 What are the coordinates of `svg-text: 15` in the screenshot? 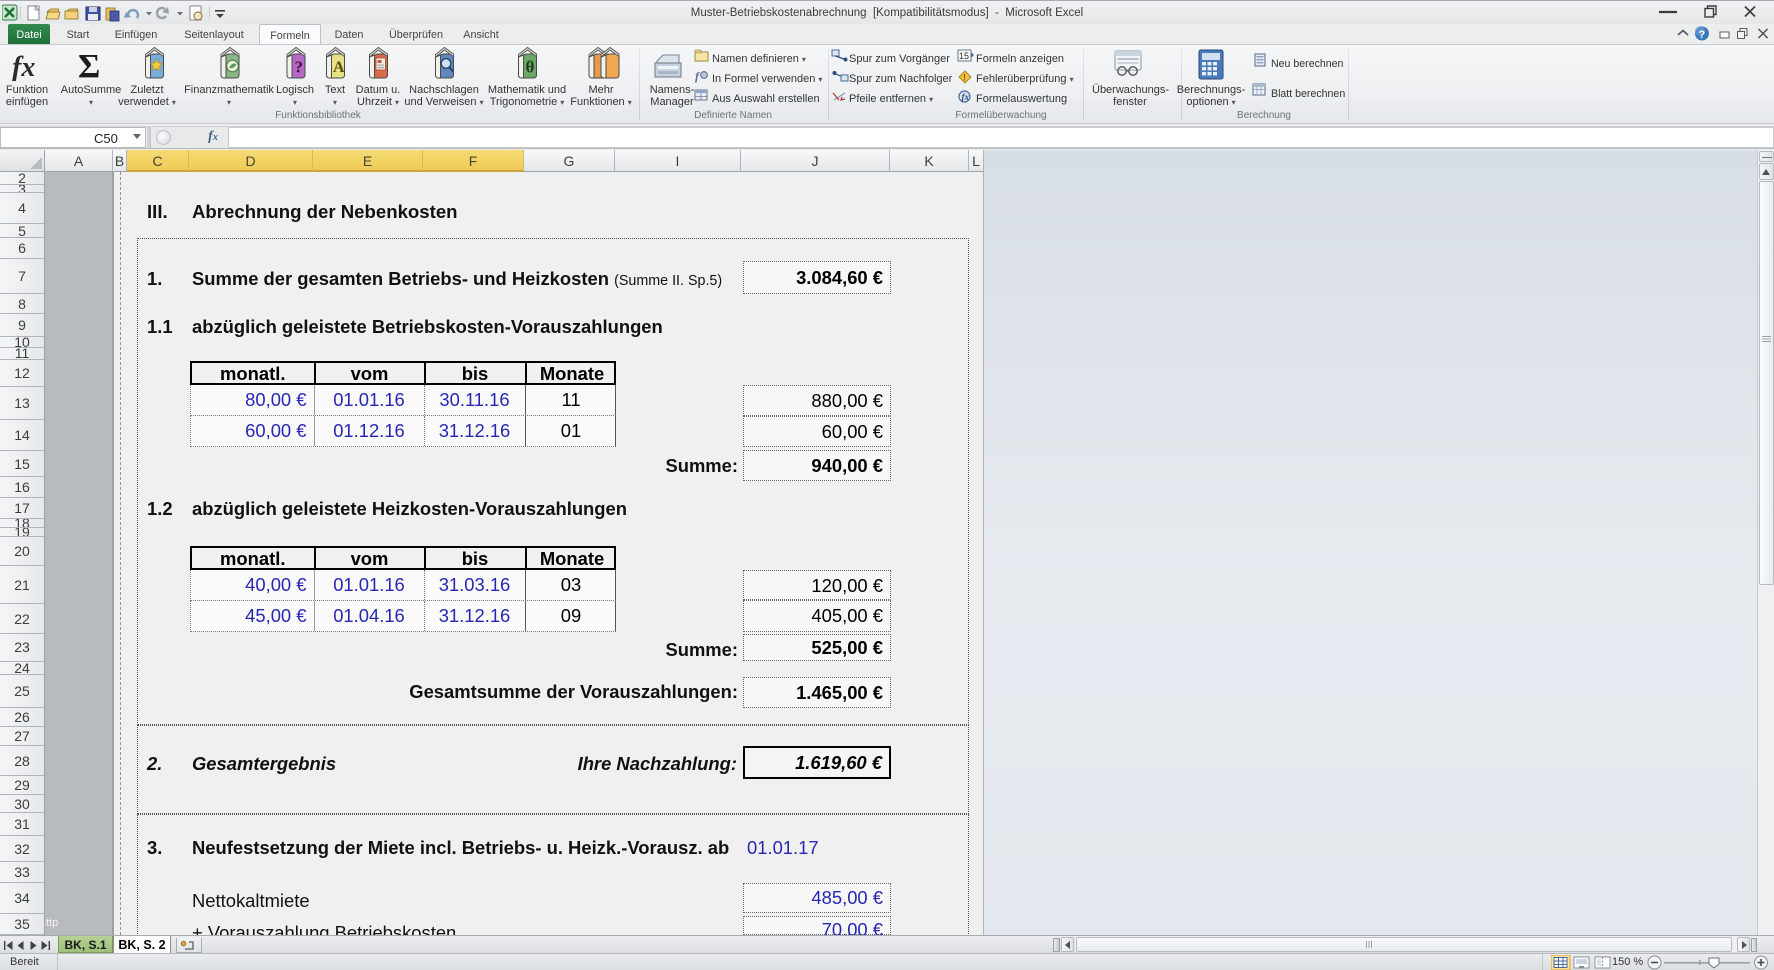 It's located at (964, 56).